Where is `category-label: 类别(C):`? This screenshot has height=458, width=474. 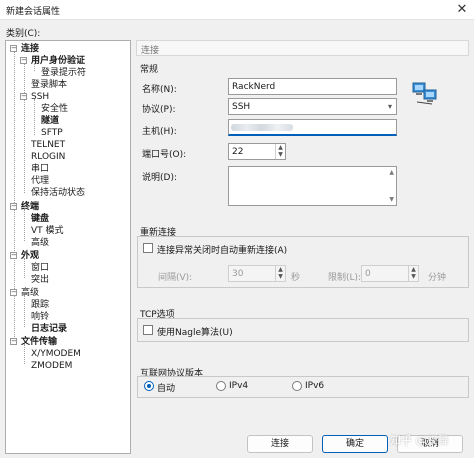
category-label: 类别(C): is located at coordinates (23, 34).